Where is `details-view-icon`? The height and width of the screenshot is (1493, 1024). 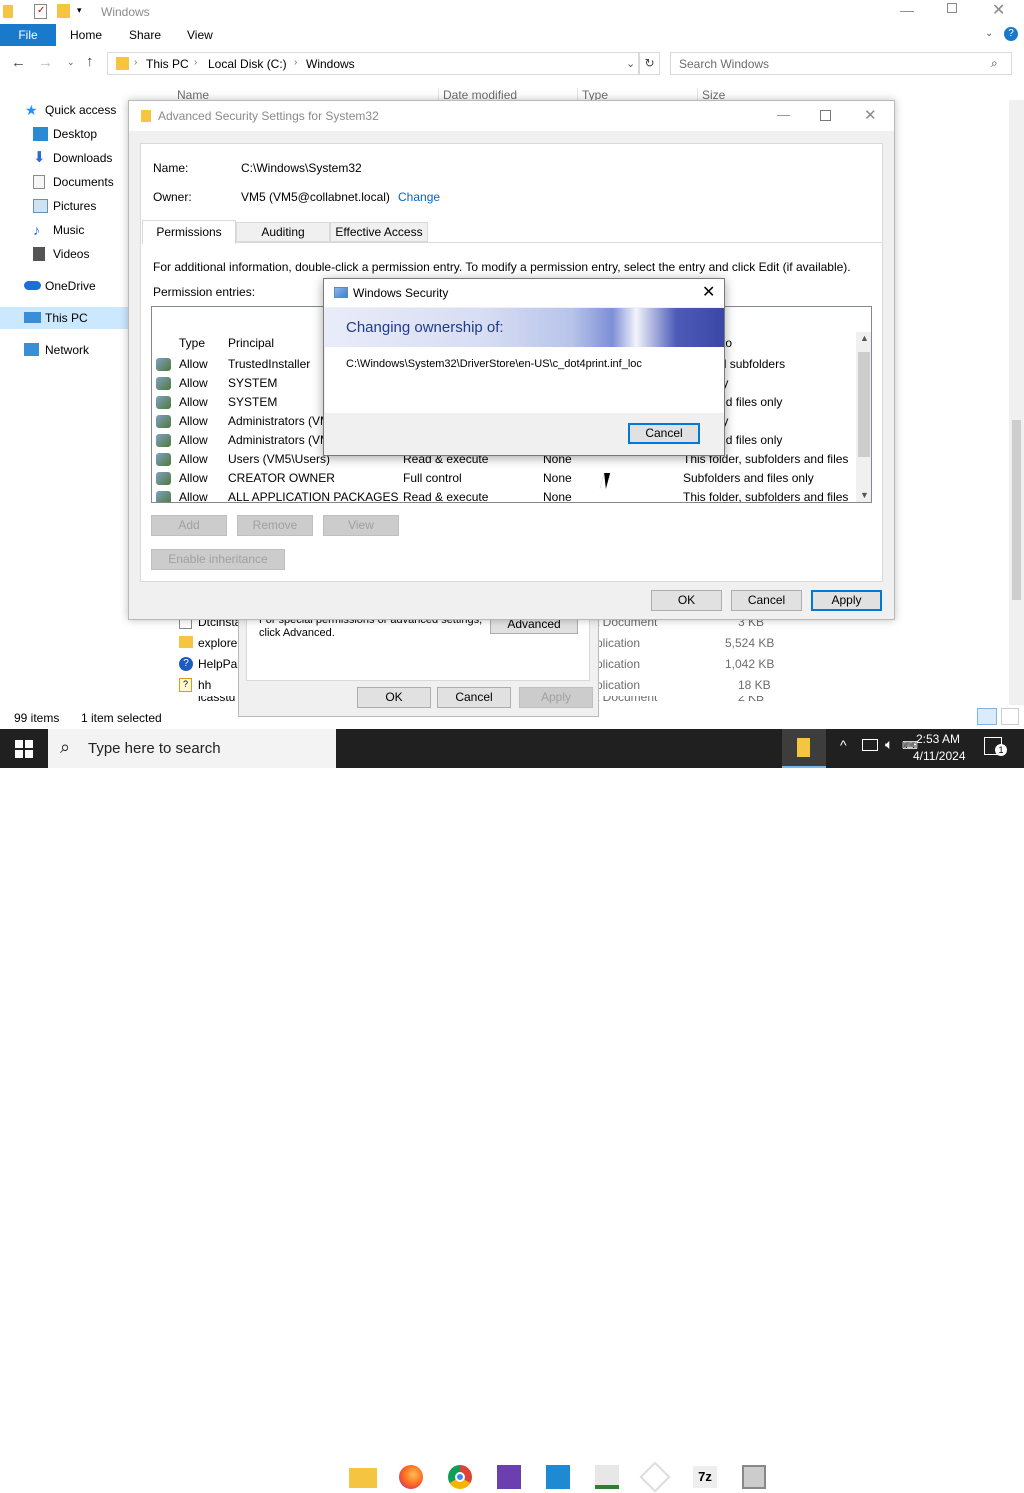 details-view-icon is located at coordinates (987, 716).